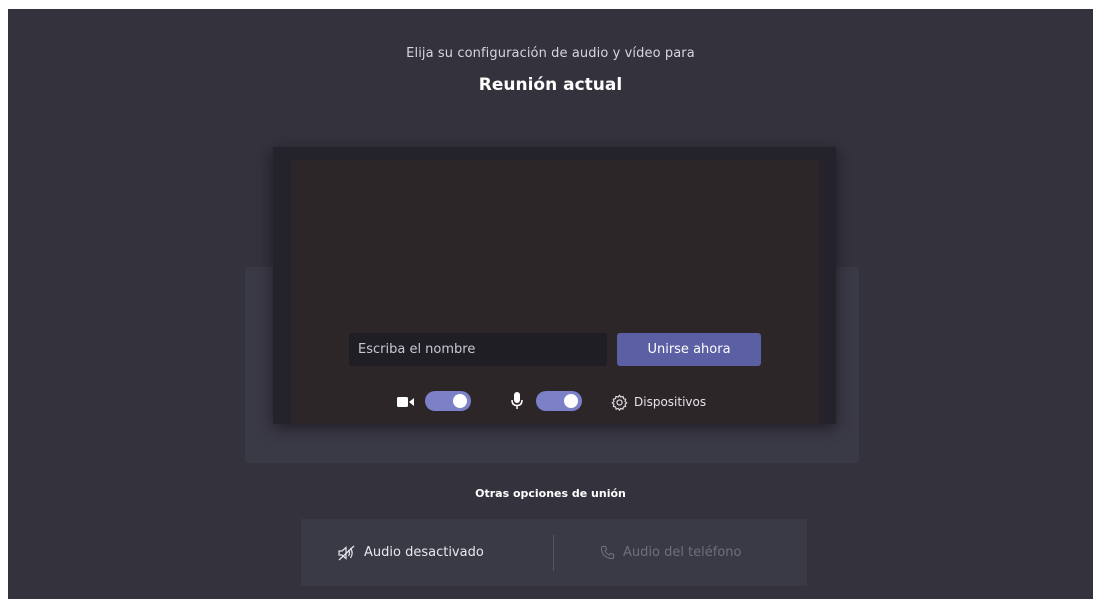  What do you see at coordinates (405, 402) in the screenshot?
I see `video-camera-icon` at bounding box center [405, 402].